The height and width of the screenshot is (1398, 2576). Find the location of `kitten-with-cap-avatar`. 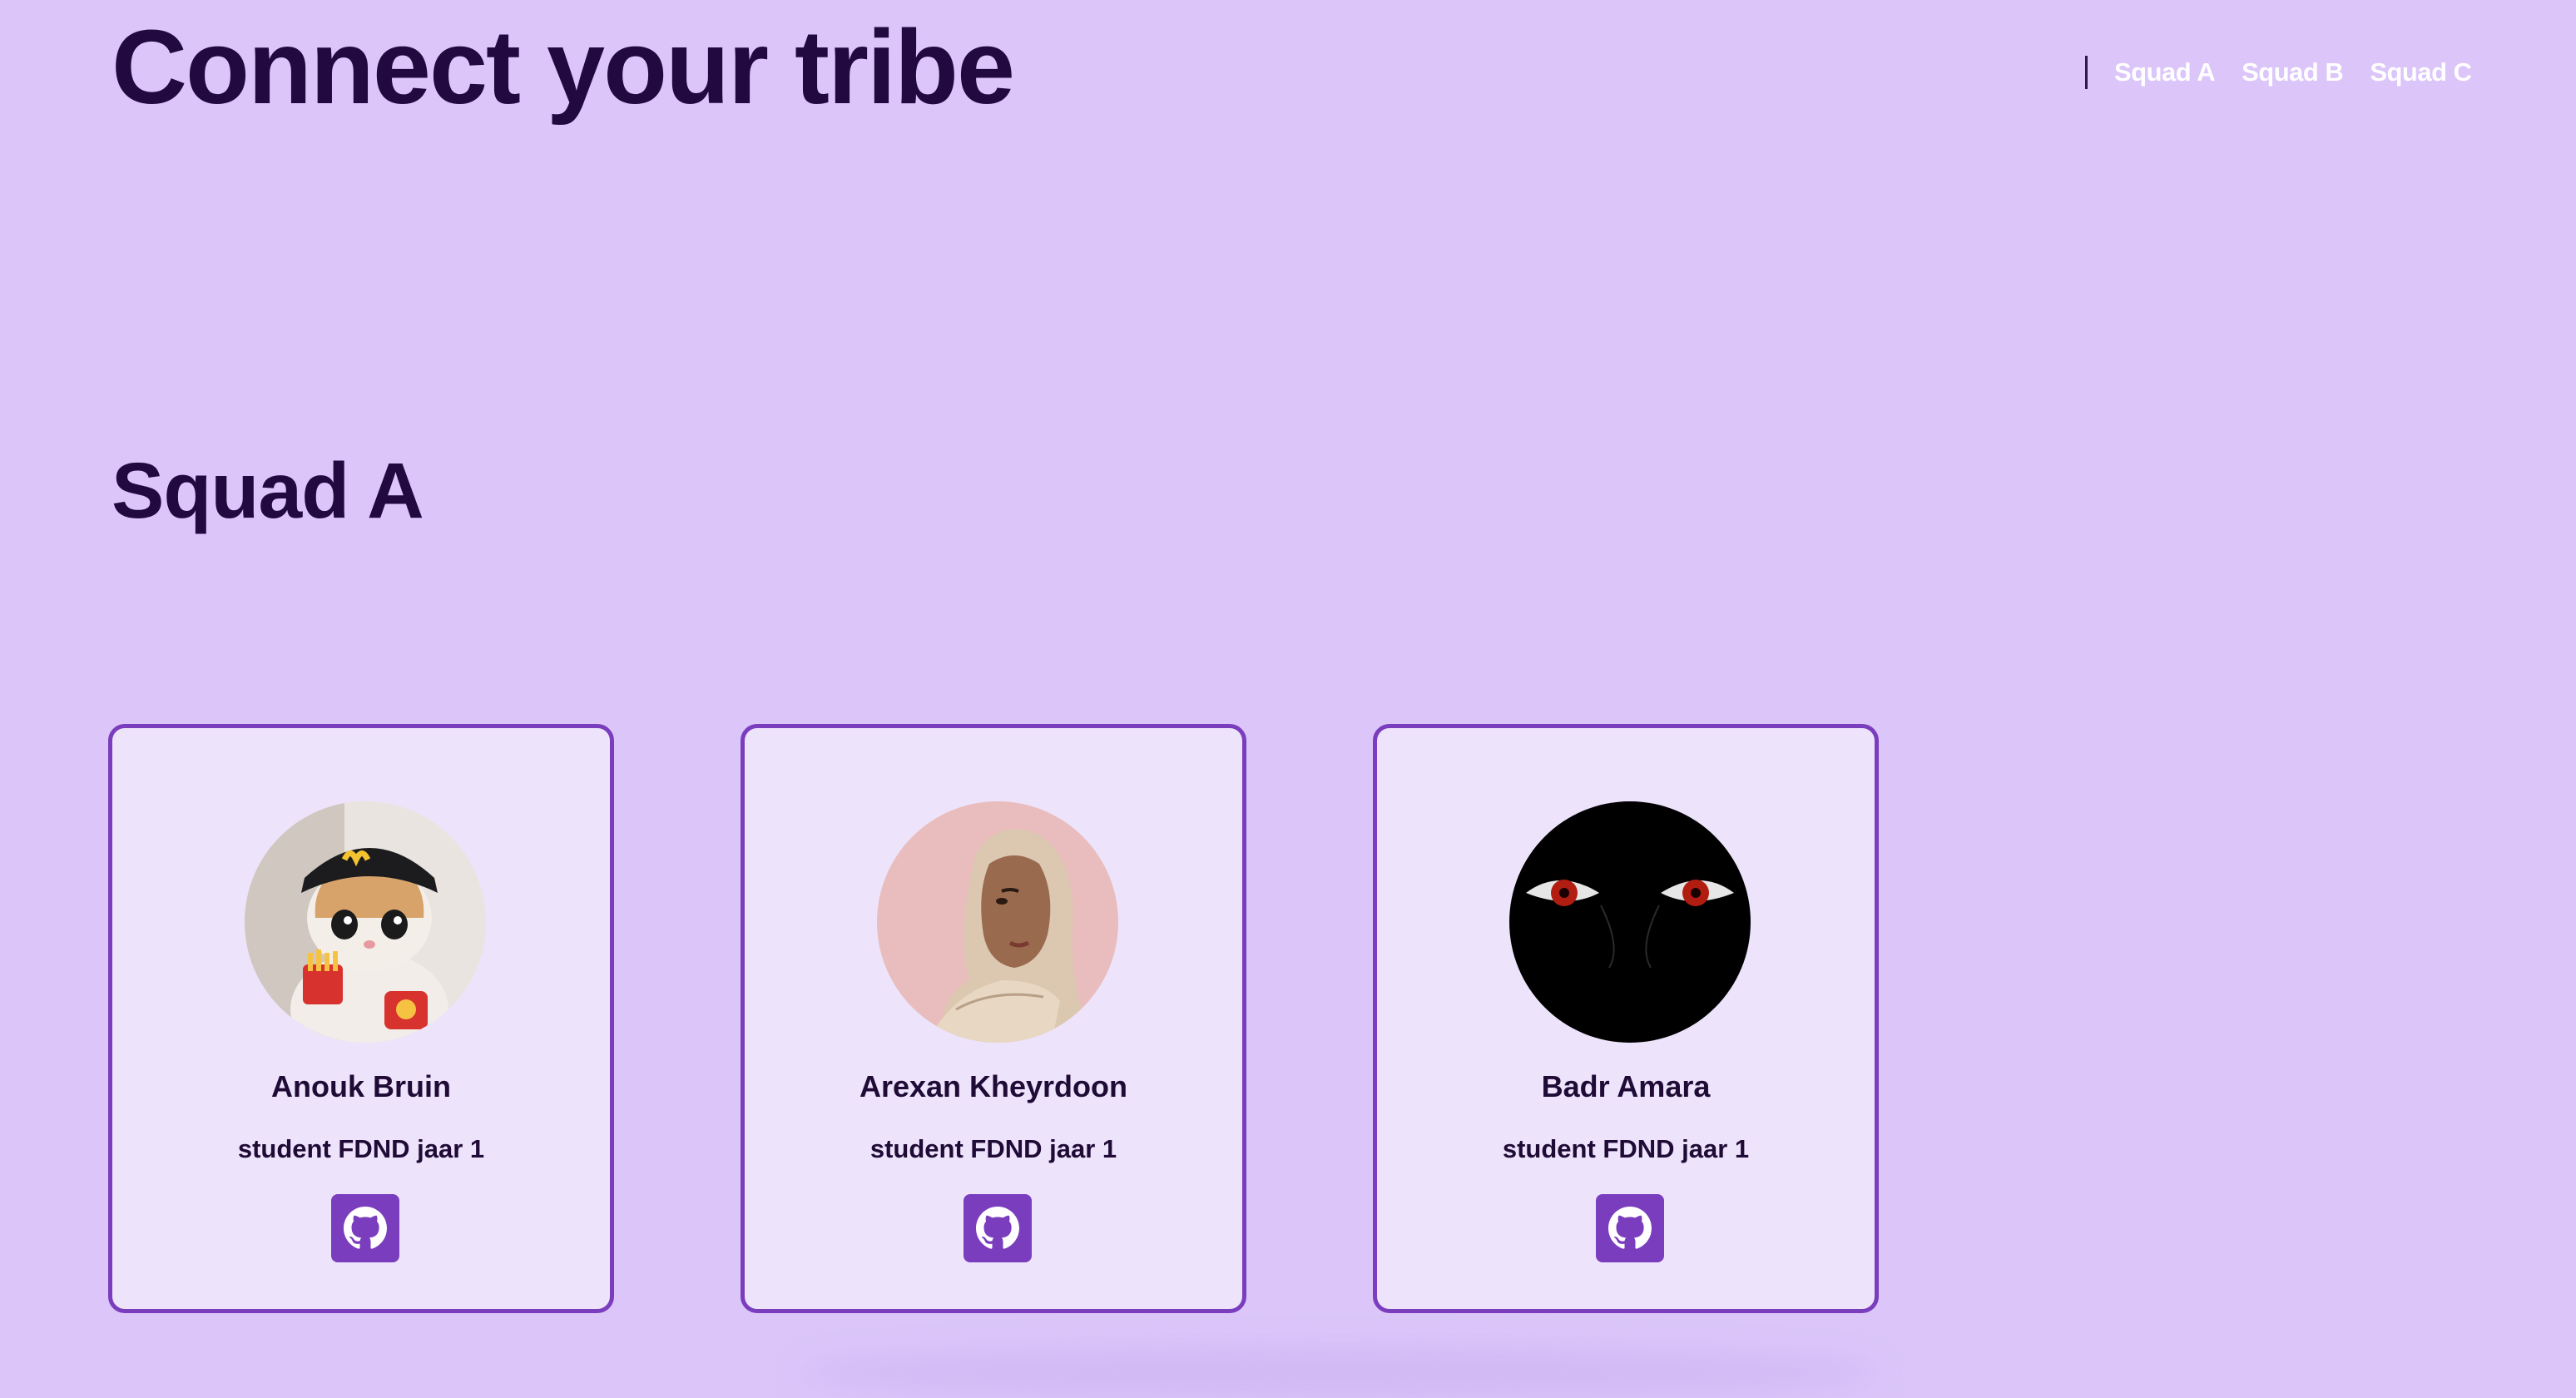

kitten-with-cap-avatar is located at coordinates (365, 922).